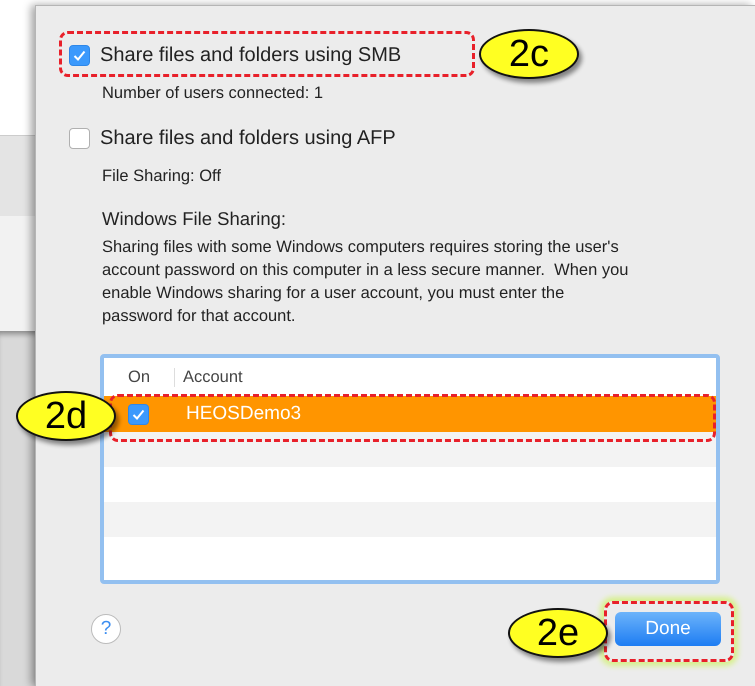  Describe the element at coordinates (529, 54) in the screenshot. I see `callout-label: 2c` at that location.